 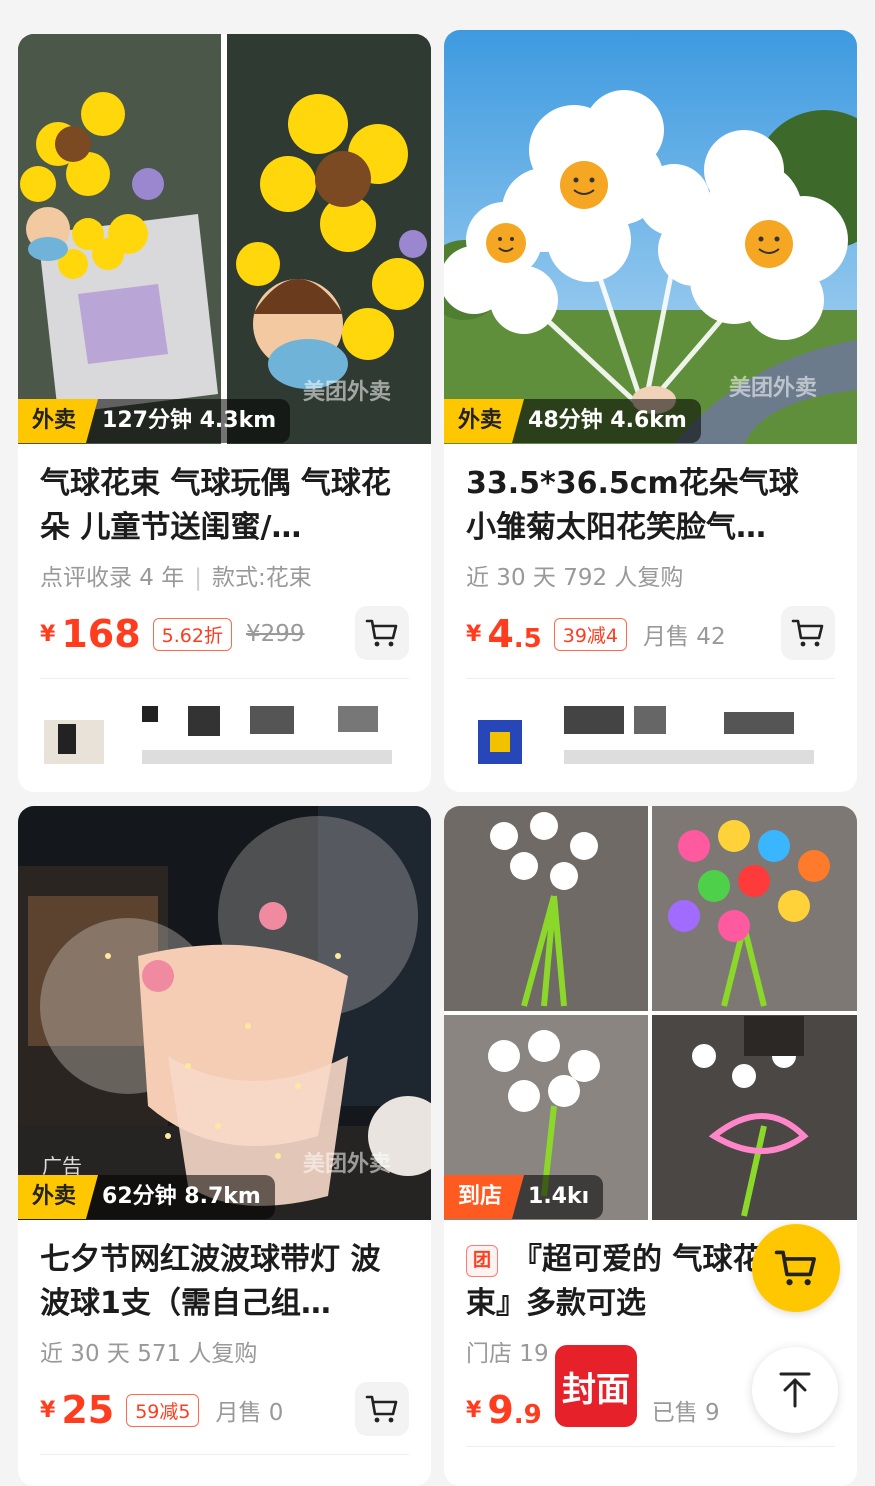 I want to click on price: 168, so click(x=101, y=634).